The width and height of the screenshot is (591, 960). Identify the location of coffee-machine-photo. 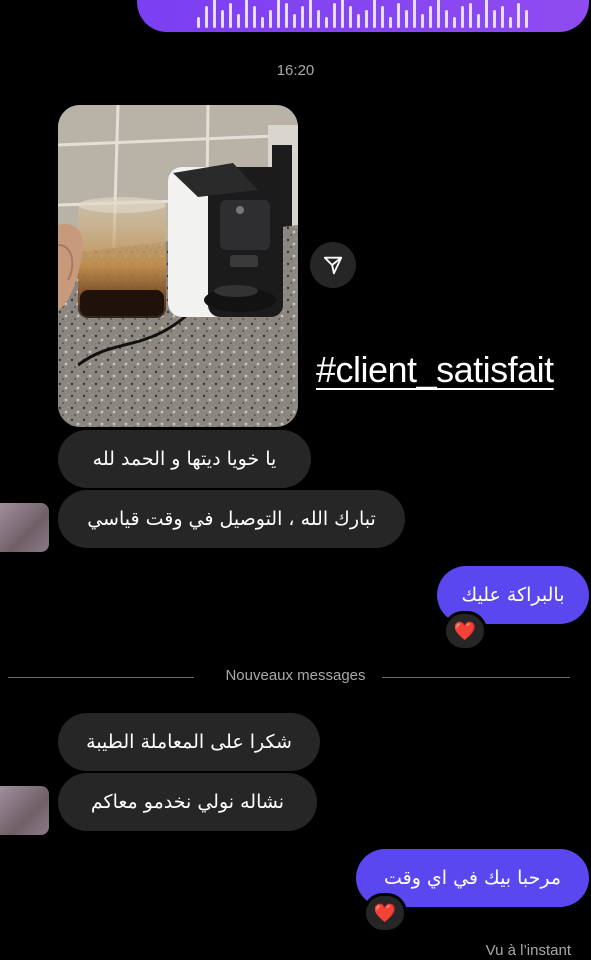
(178, 266).